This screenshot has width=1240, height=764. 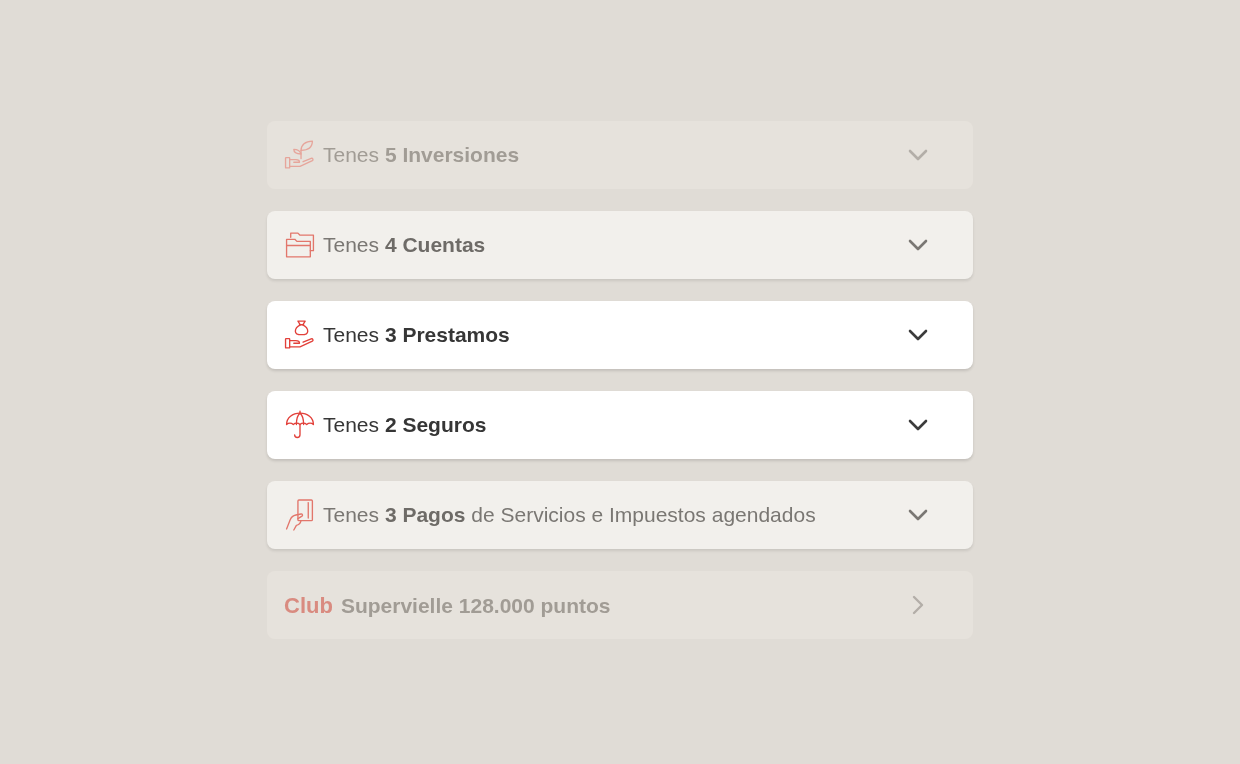 What do you see at coordinates (918, 605) in the screenshot?
I see `chevron-right-icon` at bounding box center [918, 605].